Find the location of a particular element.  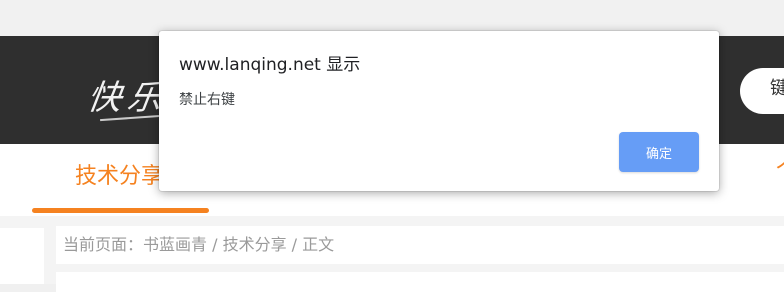

nav-item-partial: 个 is located at coordinates (780, 171).